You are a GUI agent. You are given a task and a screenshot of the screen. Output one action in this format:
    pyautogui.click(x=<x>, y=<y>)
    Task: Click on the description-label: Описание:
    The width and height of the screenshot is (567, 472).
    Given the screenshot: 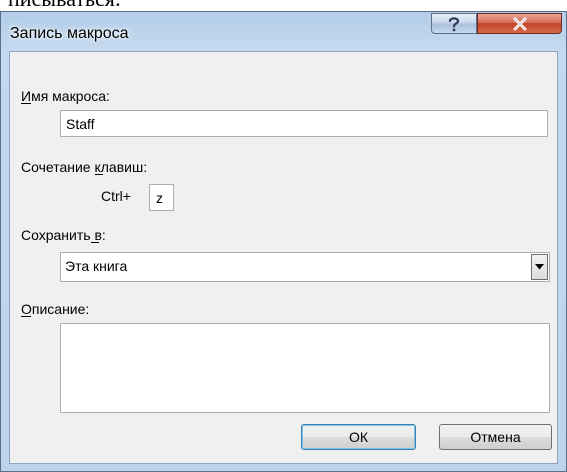 What is the action you would take?
    pyautogui.click(x=55, y=309)
    